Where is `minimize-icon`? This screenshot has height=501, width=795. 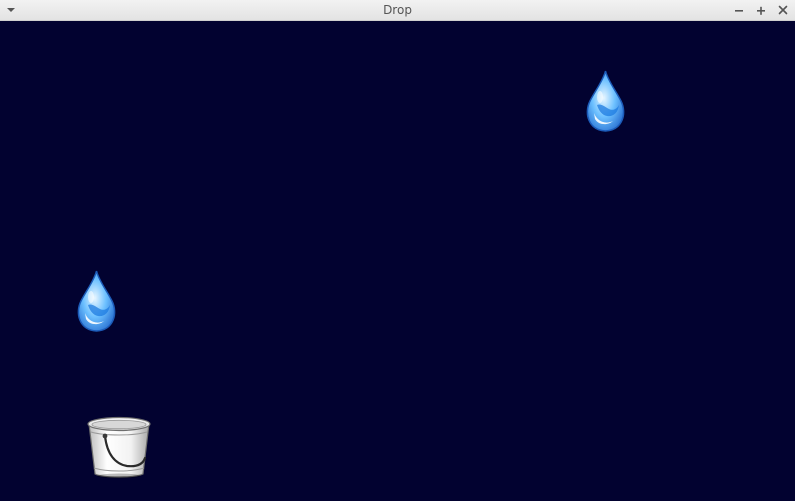 minimize-icon is located at coordinates (739, 11).